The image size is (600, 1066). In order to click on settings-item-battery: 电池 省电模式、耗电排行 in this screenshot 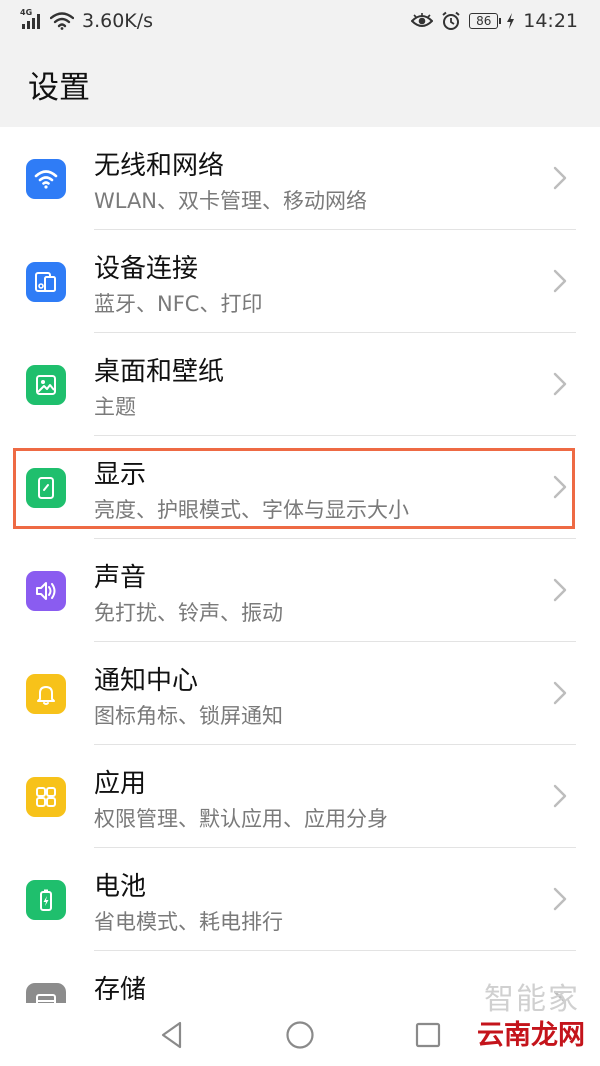, I will do `click(300, 899)`.